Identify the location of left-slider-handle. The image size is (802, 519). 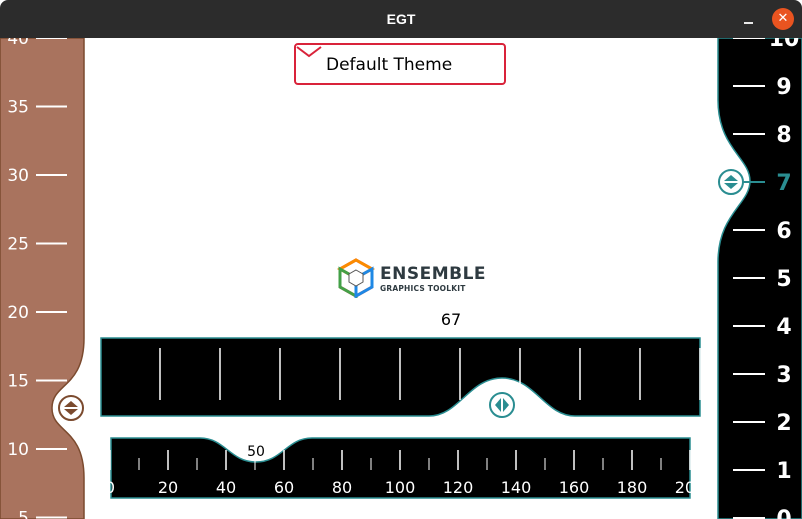
(71, 408).